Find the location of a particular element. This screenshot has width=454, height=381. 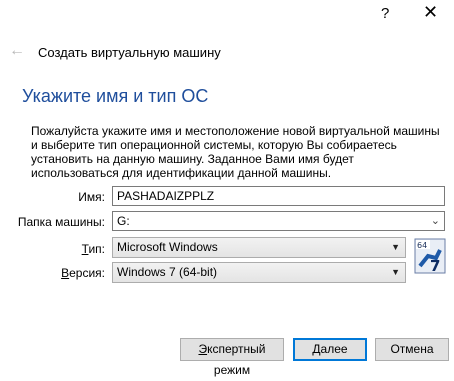

wizard-title: Создать виртуальную машину is located at coordinates (129, 52).